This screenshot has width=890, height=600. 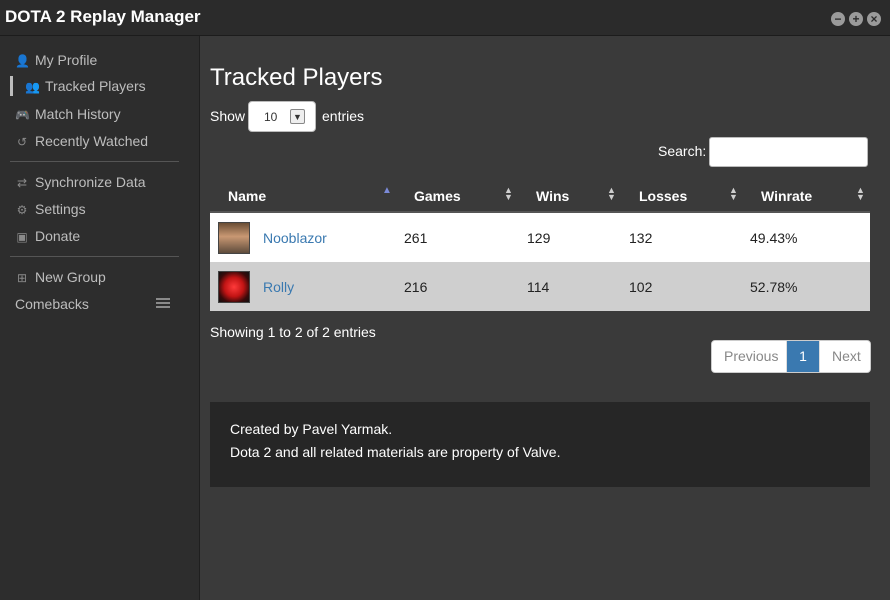 I want to click on sidebar-item-my-profile: 👤 My Profile, so click(x=56, y=60).